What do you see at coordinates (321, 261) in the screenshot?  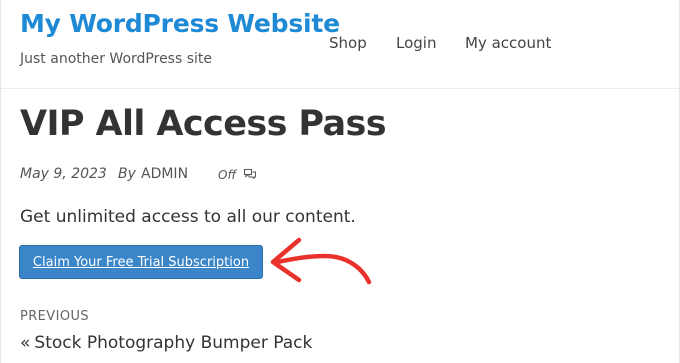 I see `annotation-arrow-icon` at bounding box center [321, 261].